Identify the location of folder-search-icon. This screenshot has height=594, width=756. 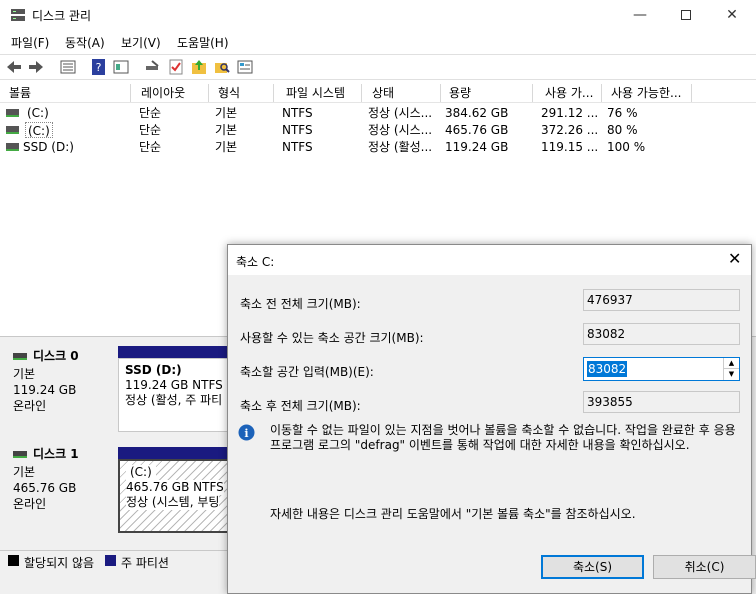
(222, 67).